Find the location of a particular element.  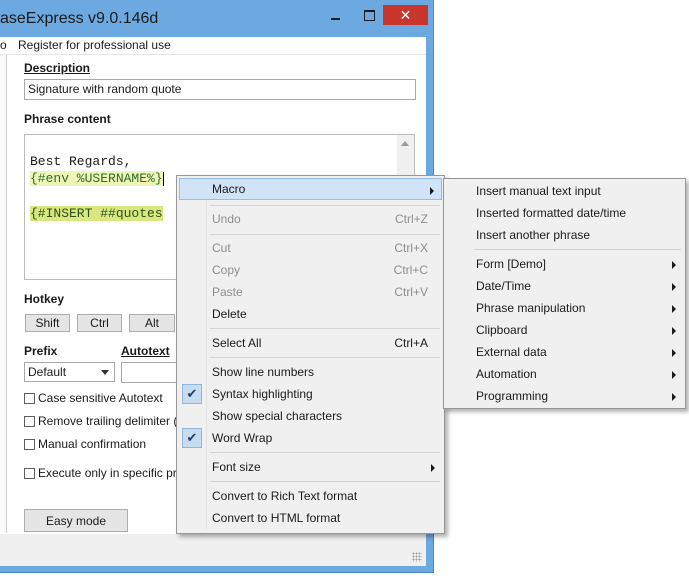

prefix-select: Default is located at coordinates (69, 372).